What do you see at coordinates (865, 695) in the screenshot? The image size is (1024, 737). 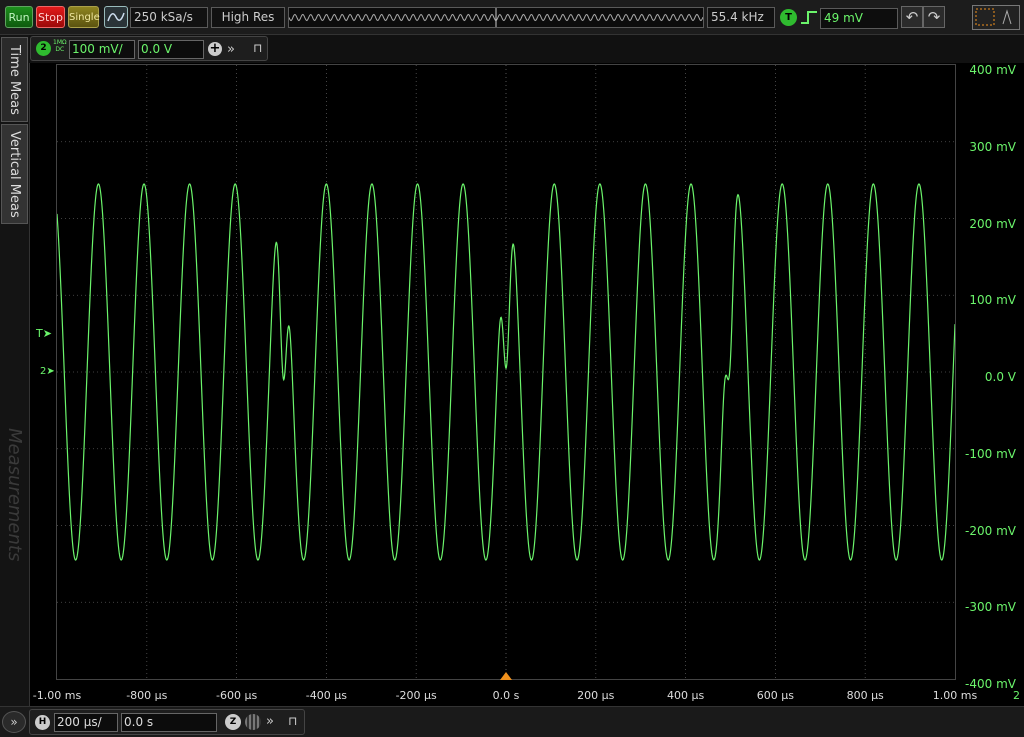 I see `x-tick-label: 800 µs` at bounding box center [865, 695].